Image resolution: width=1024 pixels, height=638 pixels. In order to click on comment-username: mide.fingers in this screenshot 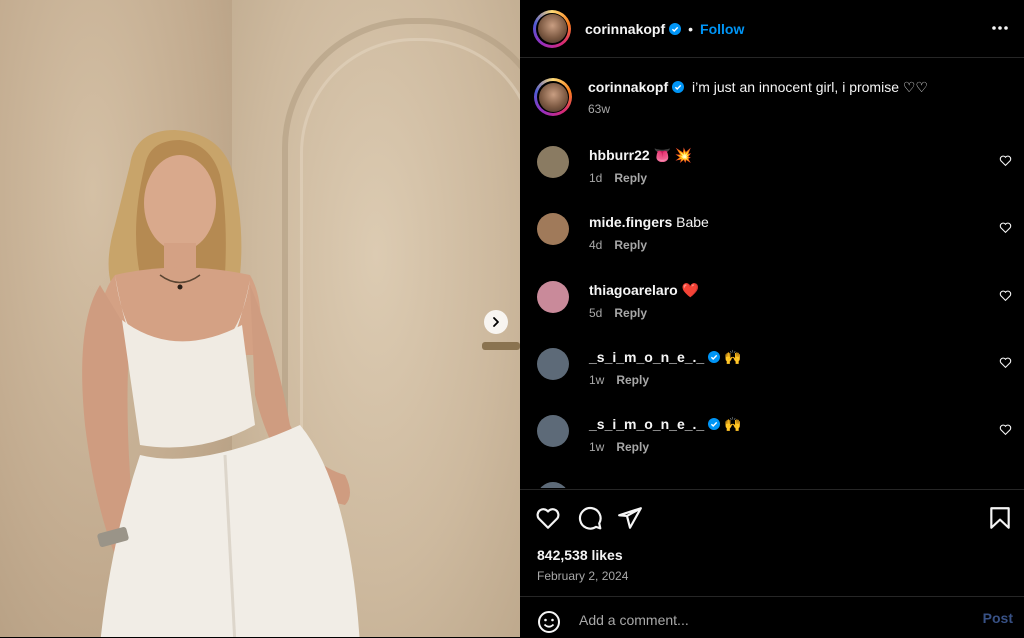, I will do `click(630, 222)`.